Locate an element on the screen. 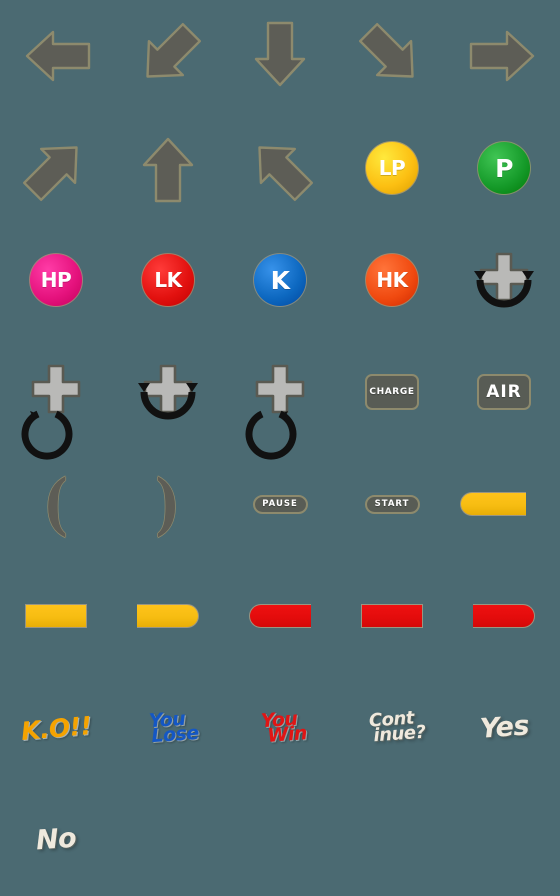  button-hp: HP is located at coordinates (56, 280).